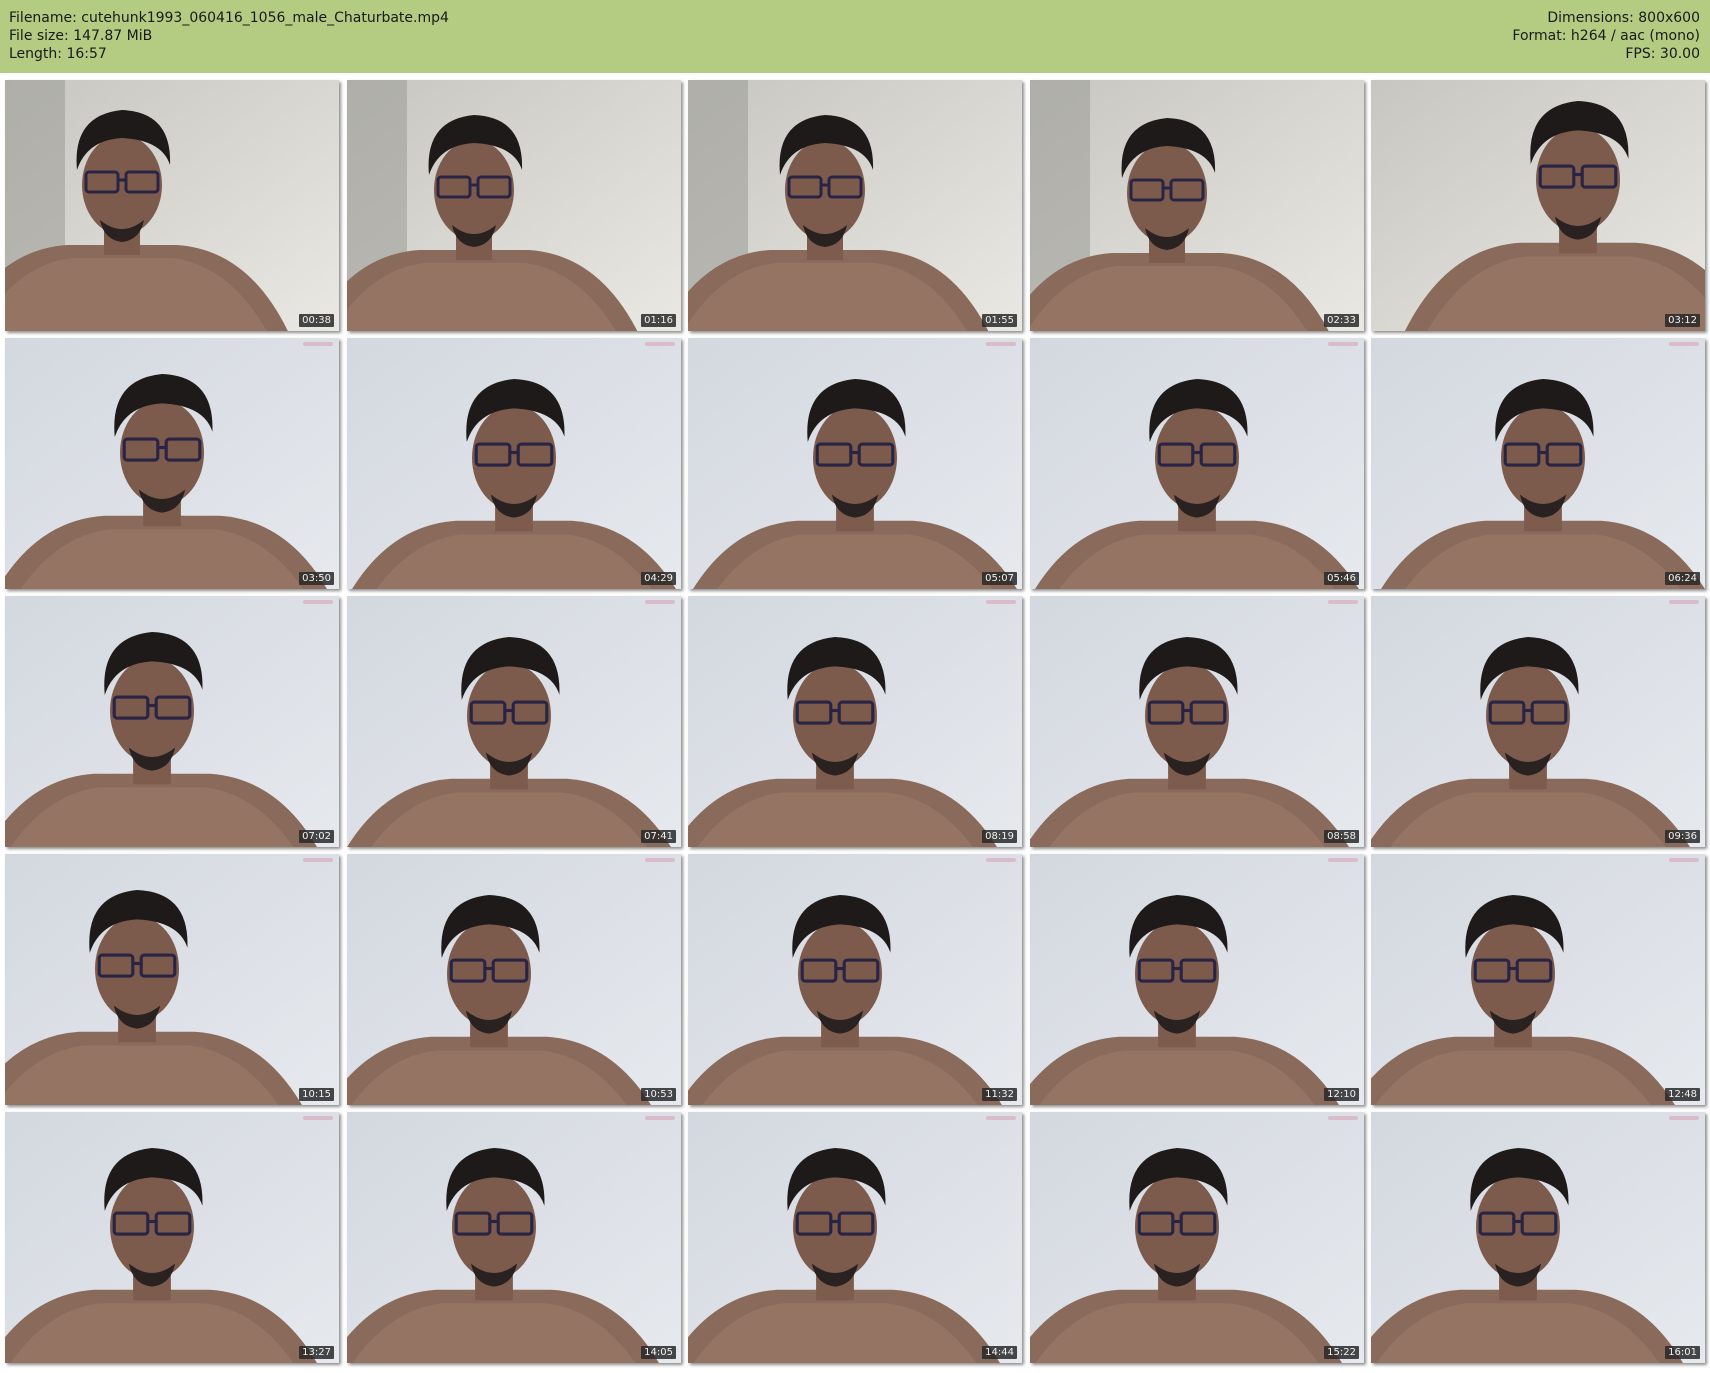 This screenshot has width=1710, height=1373. I want to click on timestamp-label: 08:58, so click(1341, 836).